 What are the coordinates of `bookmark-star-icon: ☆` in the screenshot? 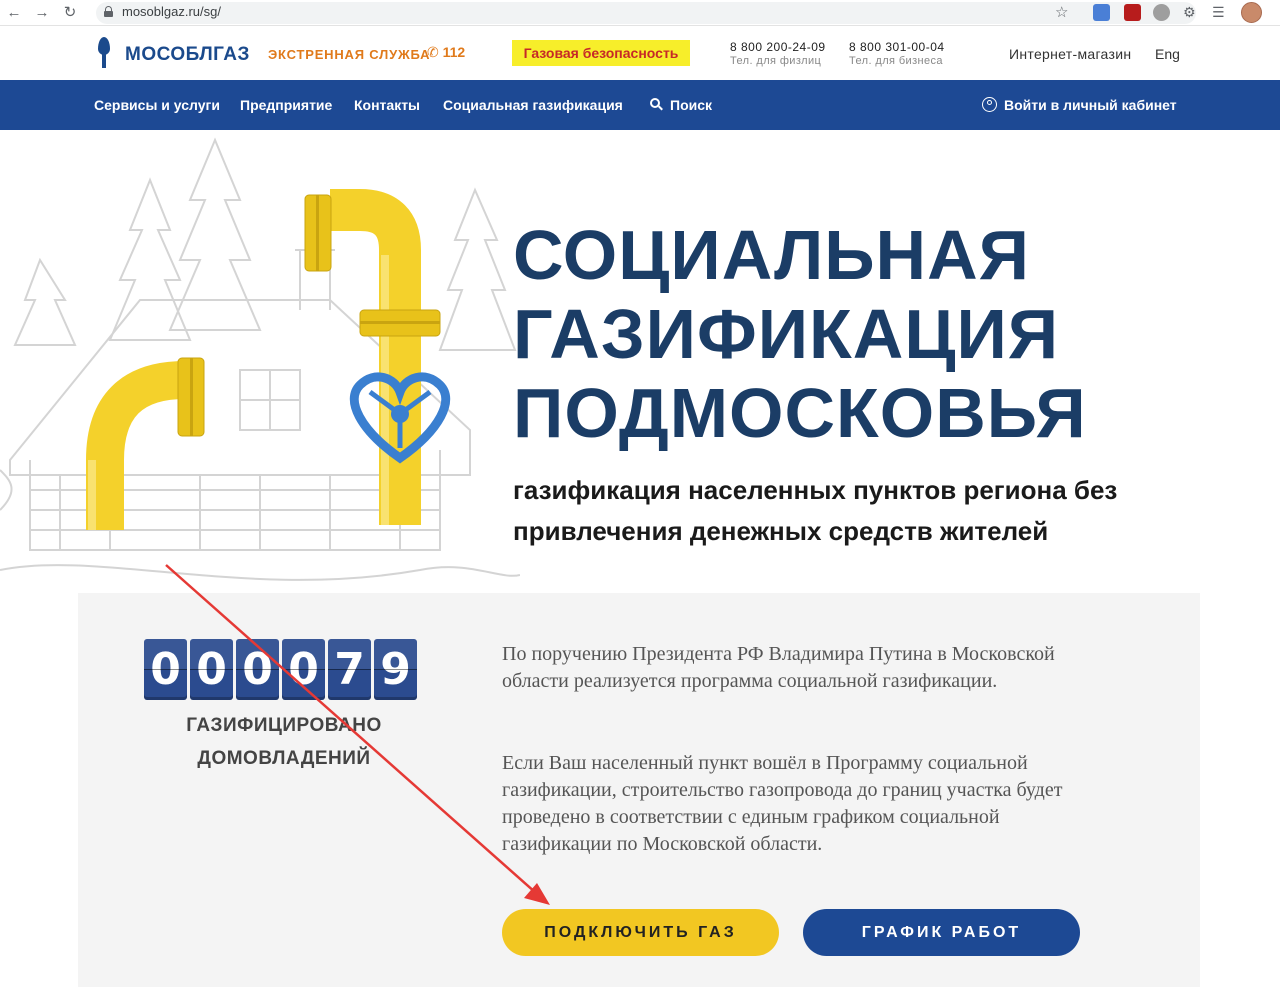 It's located at (1061, 12).